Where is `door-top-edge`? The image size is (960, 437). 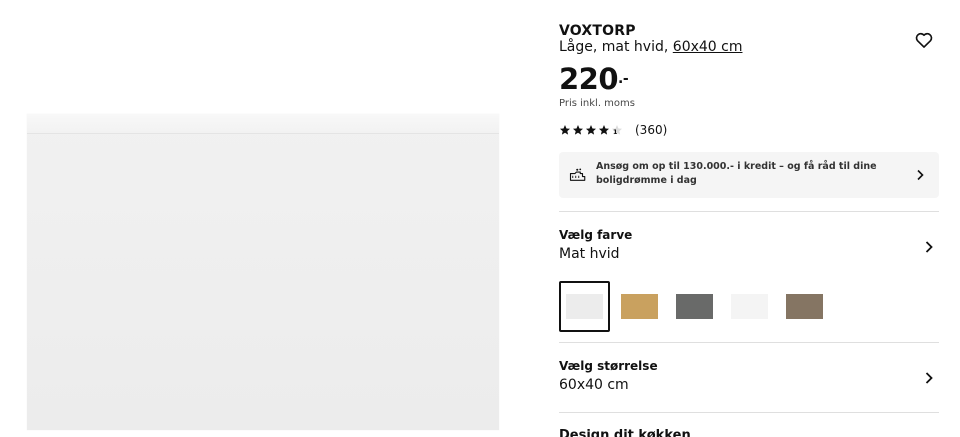 door-top-edge is located at coordinates (263, 124).